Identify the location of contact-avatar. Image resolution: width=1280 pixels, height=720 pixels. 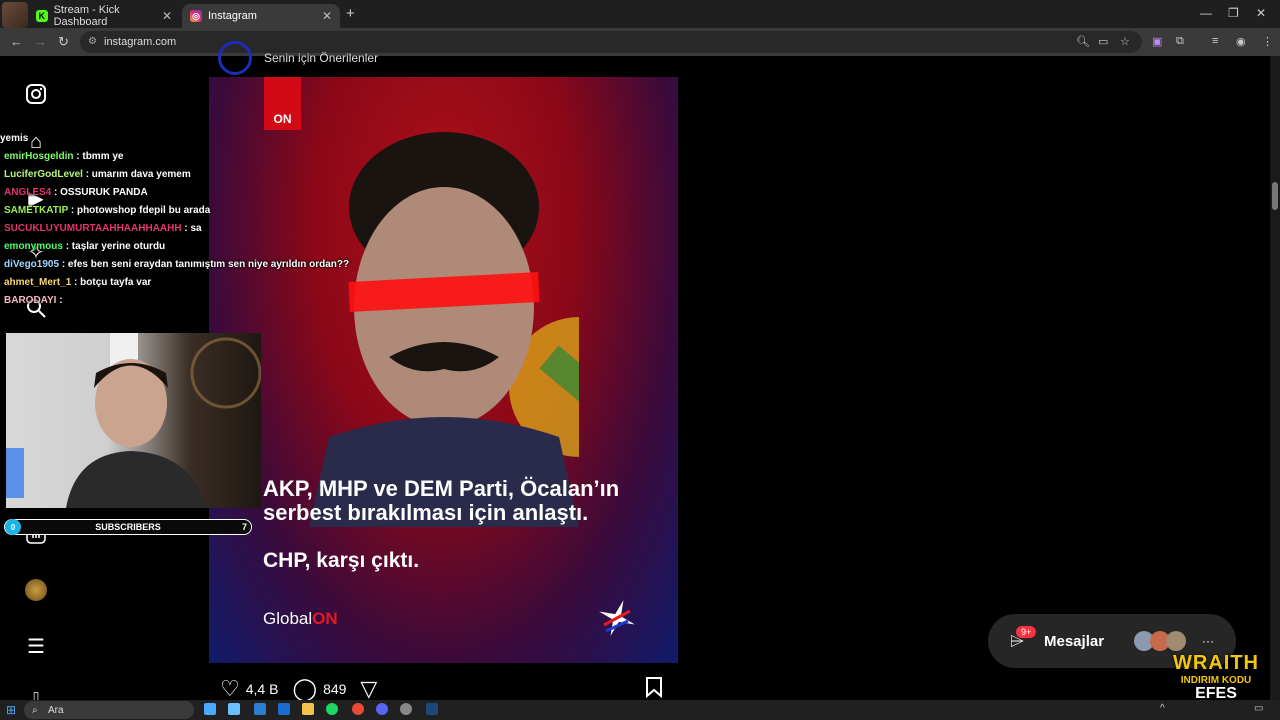
(1176, 641).